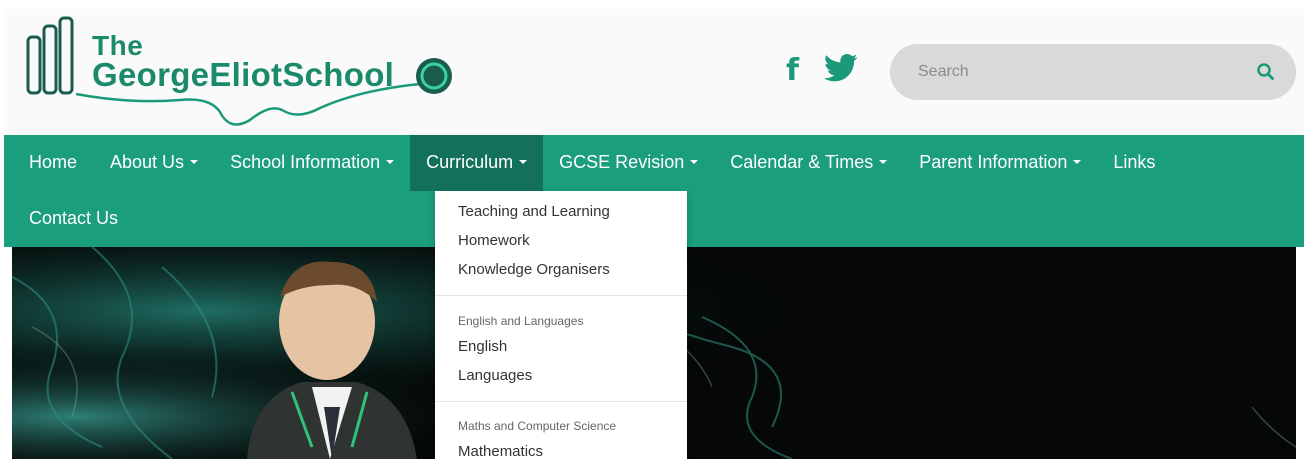 The height and width of the screenshot is (459, 1304). I want to click on nav-item-label: School Information, so click(305, 162).